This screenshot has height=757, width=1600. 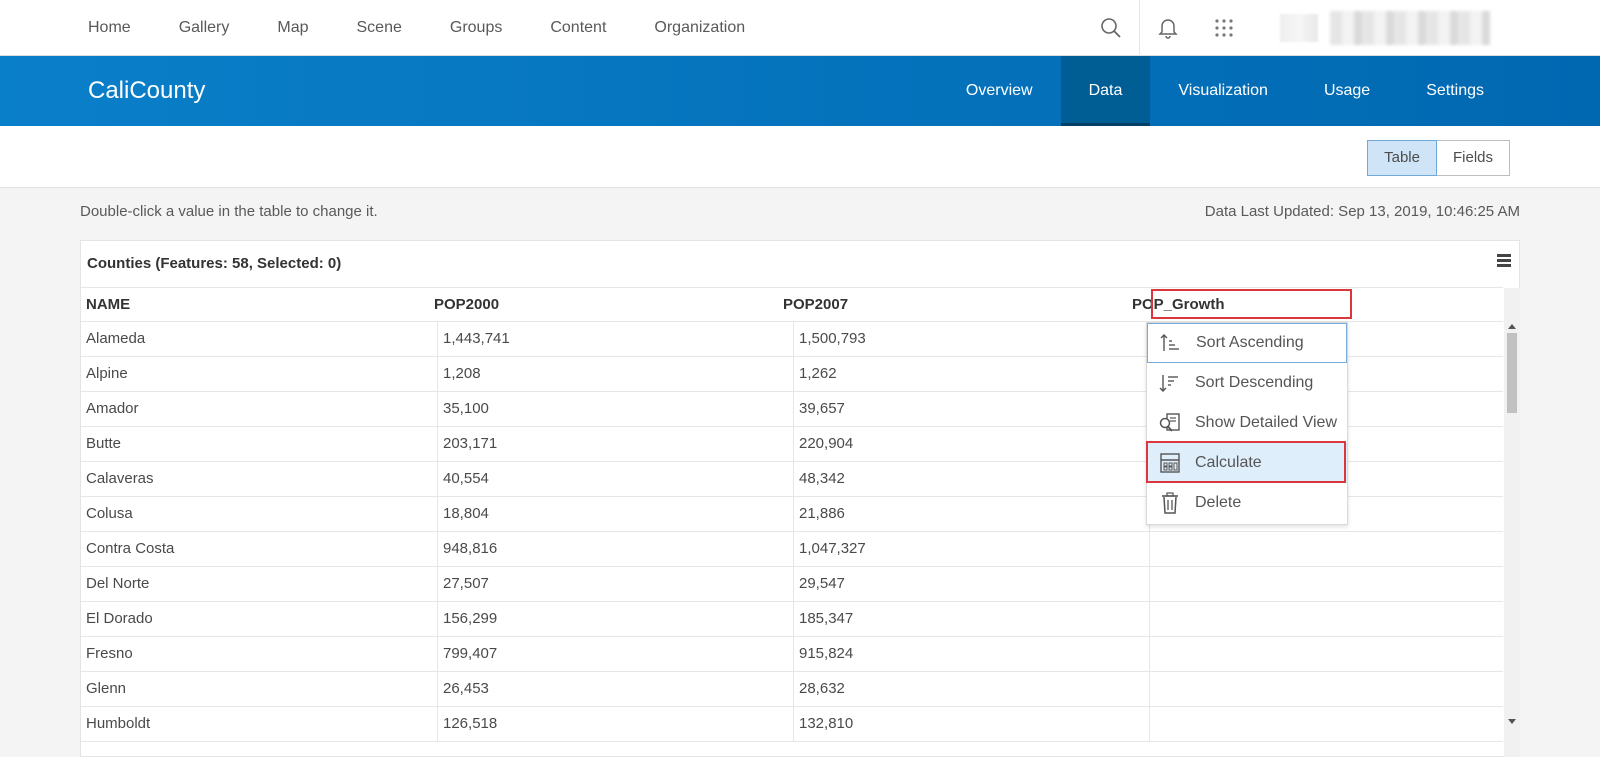 I want to click on menu-item-delete: Delete, so click(x=1247, y=503).